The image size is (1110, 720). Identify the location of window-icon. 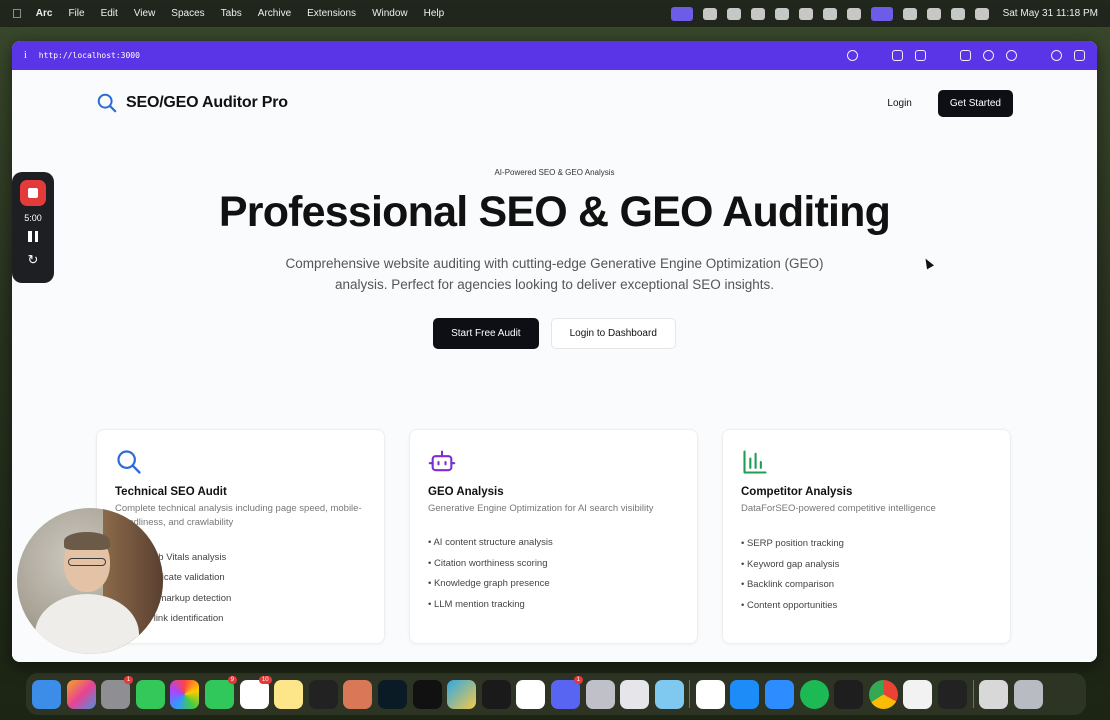
(965, 55).